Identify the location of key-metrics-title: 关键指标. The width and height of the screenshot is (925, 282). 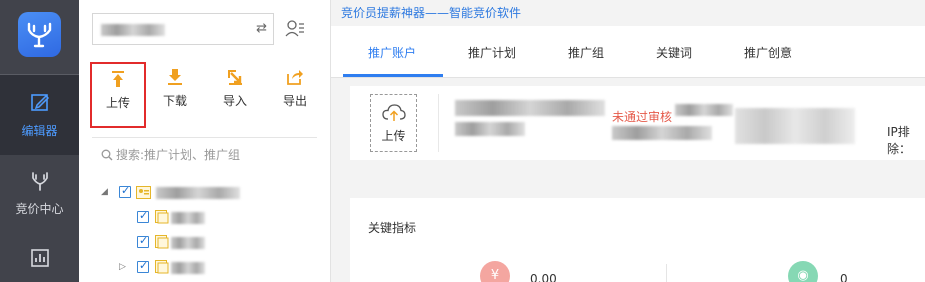
(392, 228).